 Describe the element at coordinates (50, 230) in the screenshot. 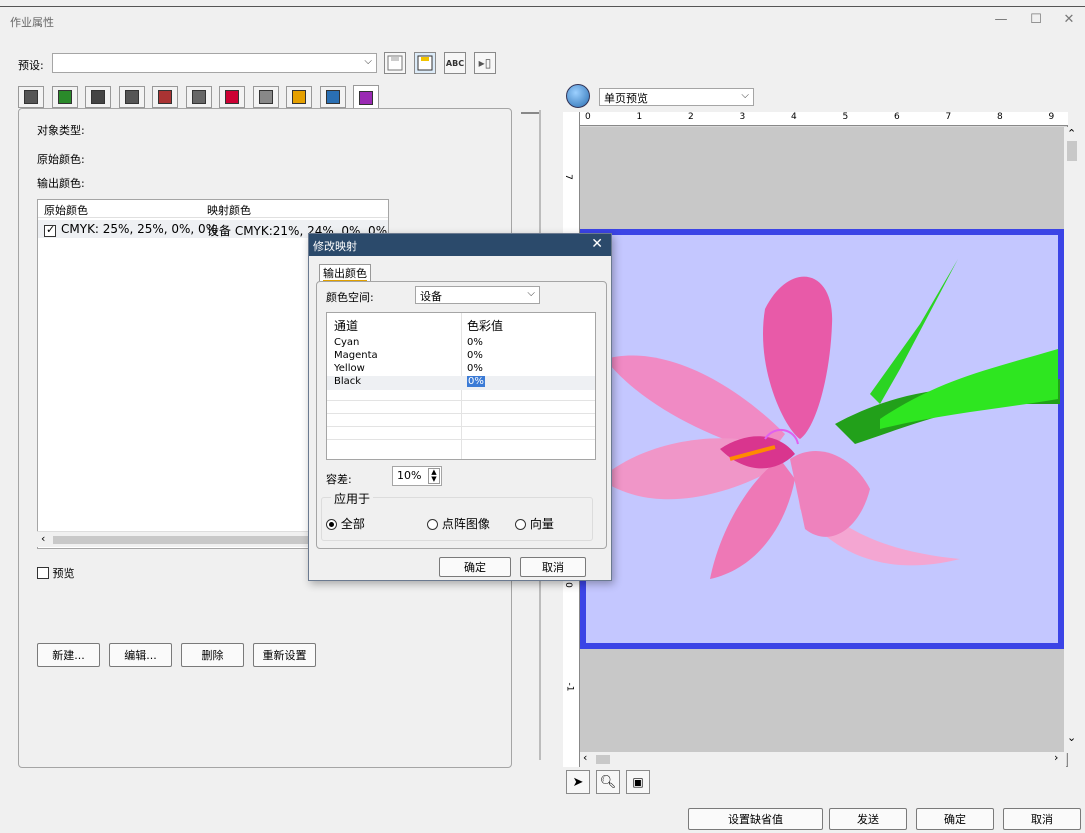

I see `row-checkbox: ✓` at that location.